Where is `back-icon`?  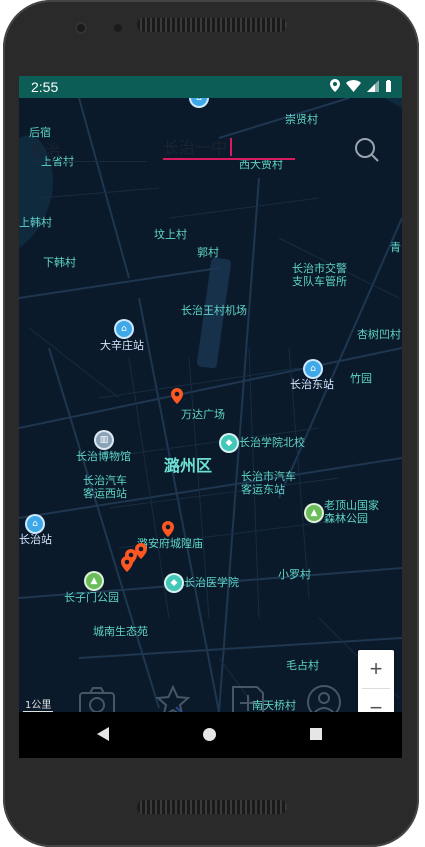
back-icon is located at coordinates (103, 734).